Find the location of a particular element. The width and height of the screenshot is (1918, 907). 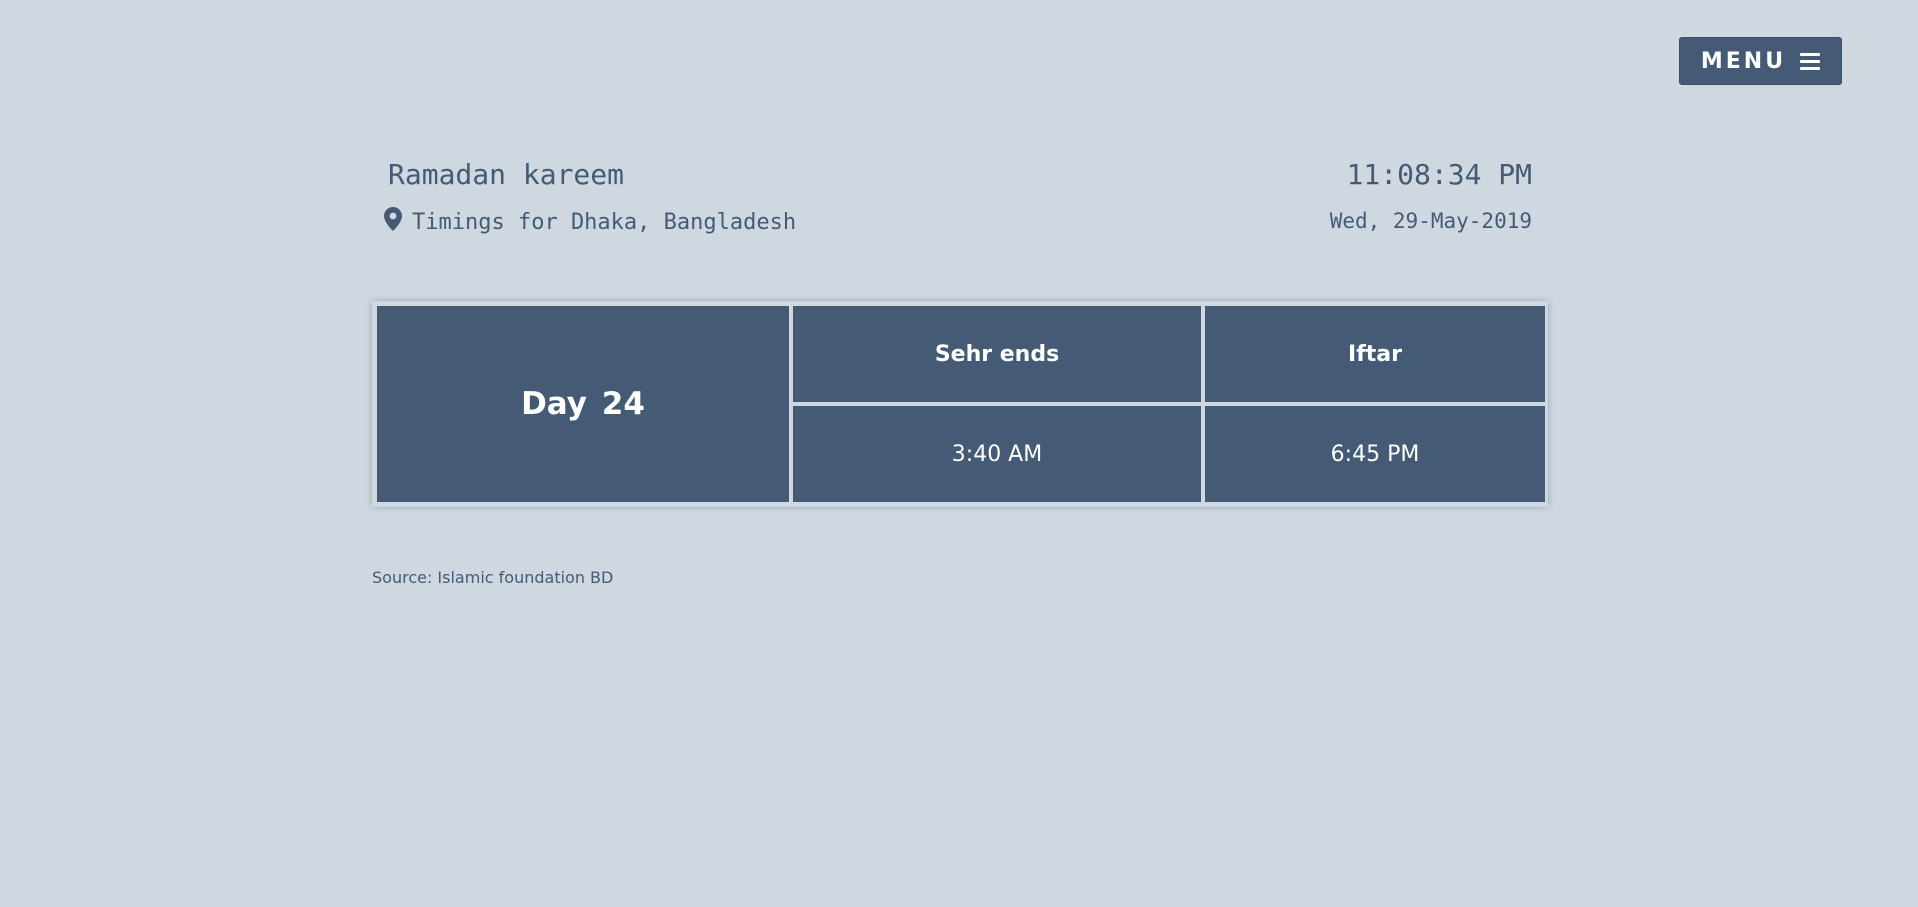

menu-button-label: MENU is located at coordinates (1743, 61).